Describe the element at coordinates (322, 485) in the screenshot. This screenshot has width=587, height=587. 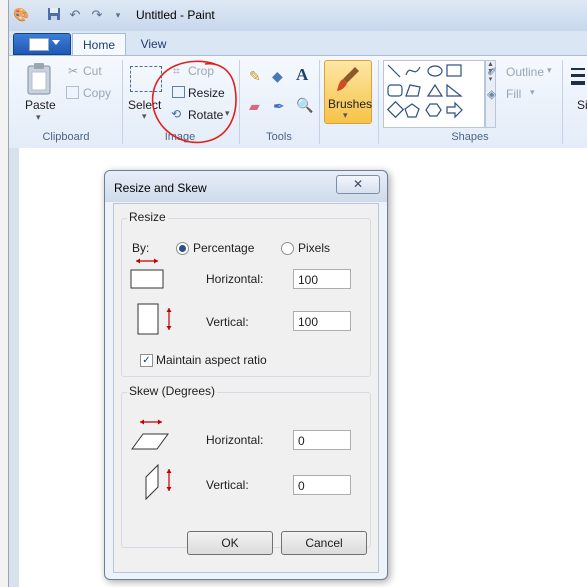
I see `skew-vertical-input: 0` at that location.